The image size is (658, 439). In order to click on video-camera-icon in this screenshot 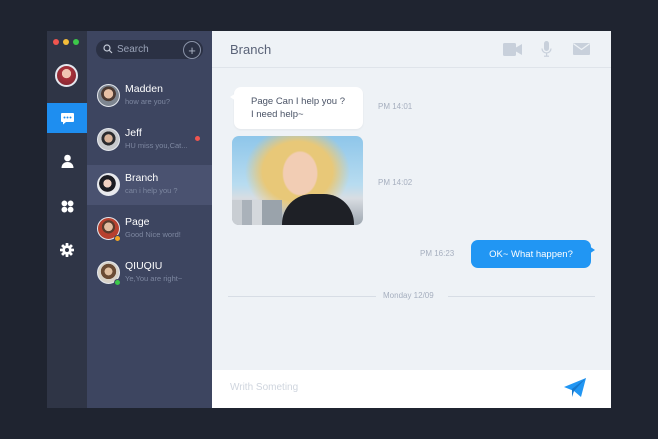, I will do `click(512, 49)`.